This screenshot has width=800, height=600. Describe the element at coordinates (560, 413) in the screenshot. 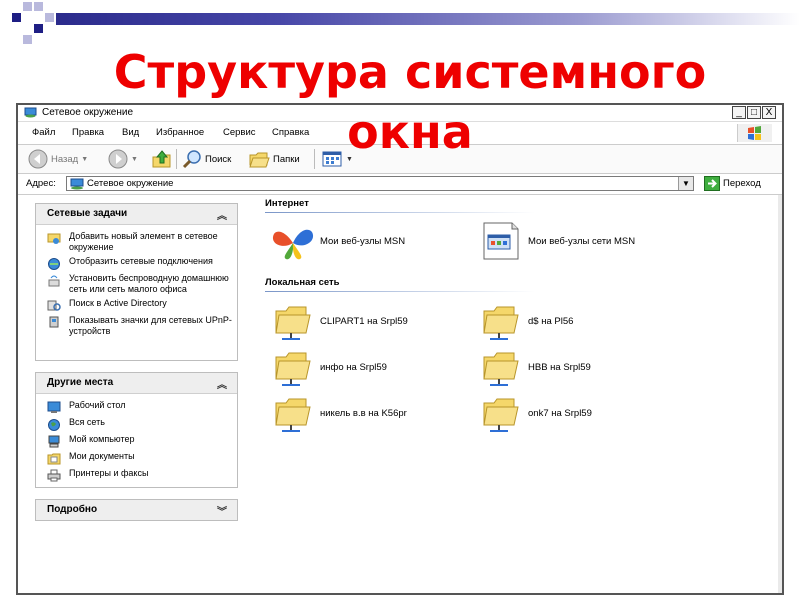

I see `item-label: onk7 на Srpl59` at that location.